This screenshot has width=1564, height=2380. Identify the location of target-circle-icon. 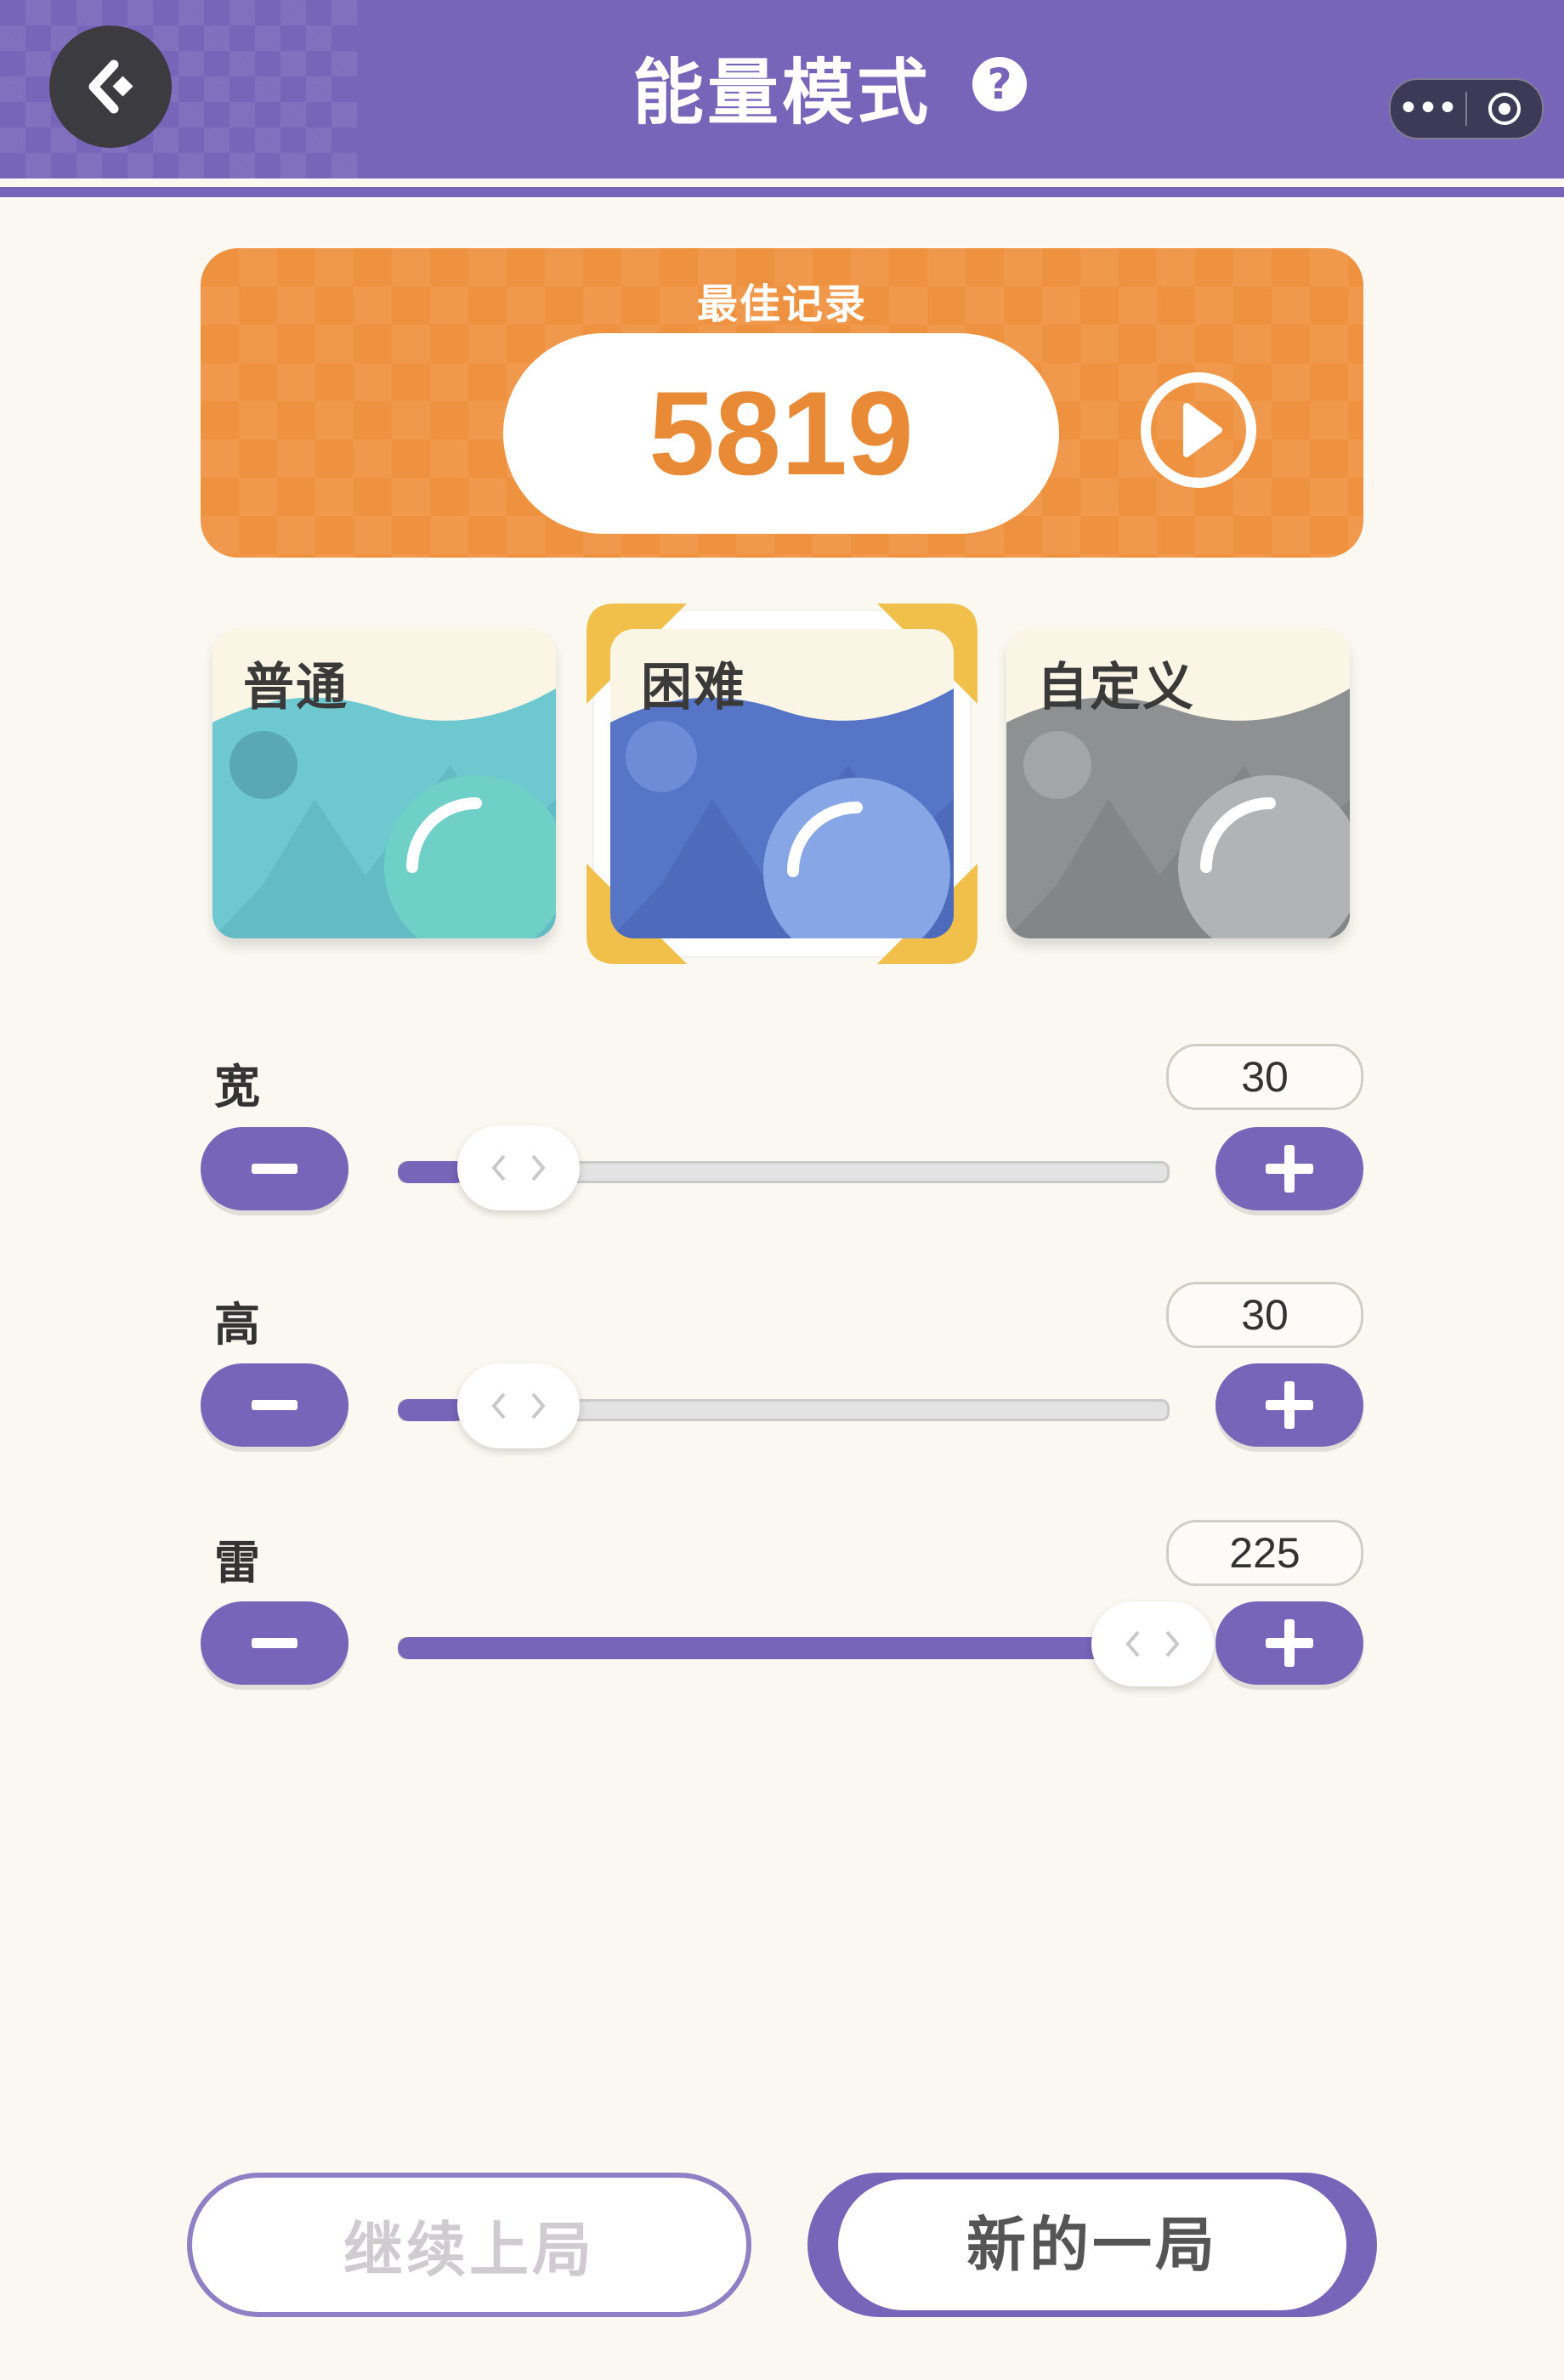
(1504, 109).